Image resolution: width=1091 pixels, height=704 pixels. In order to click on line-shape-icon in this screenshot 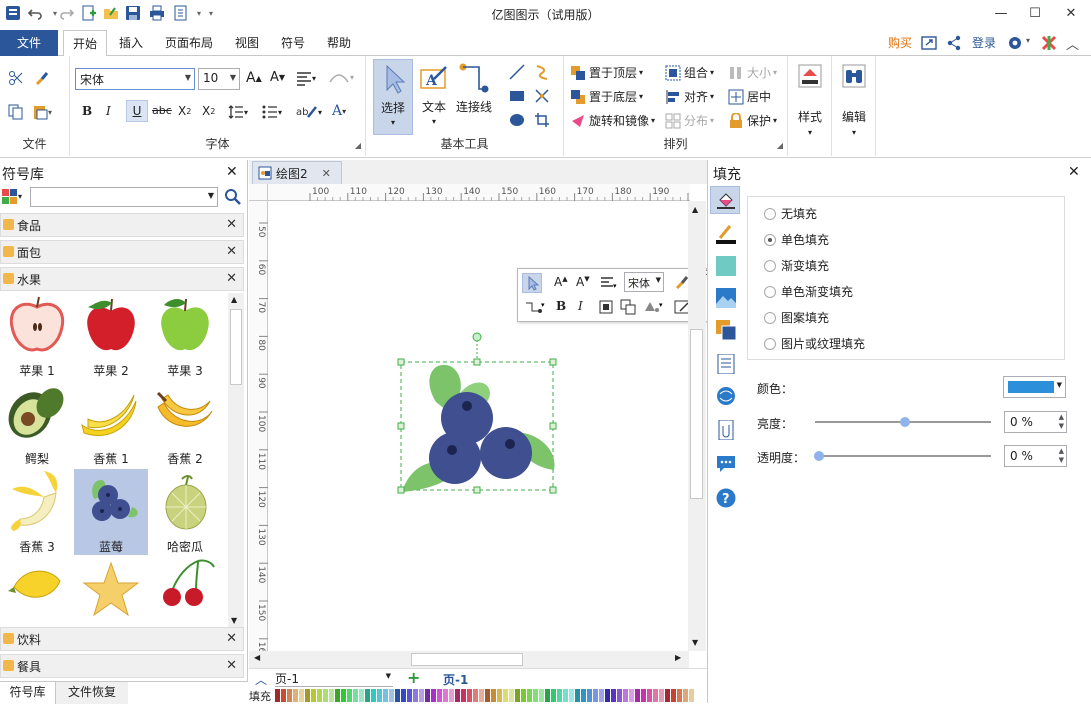, I will do `click(517, 72)`.